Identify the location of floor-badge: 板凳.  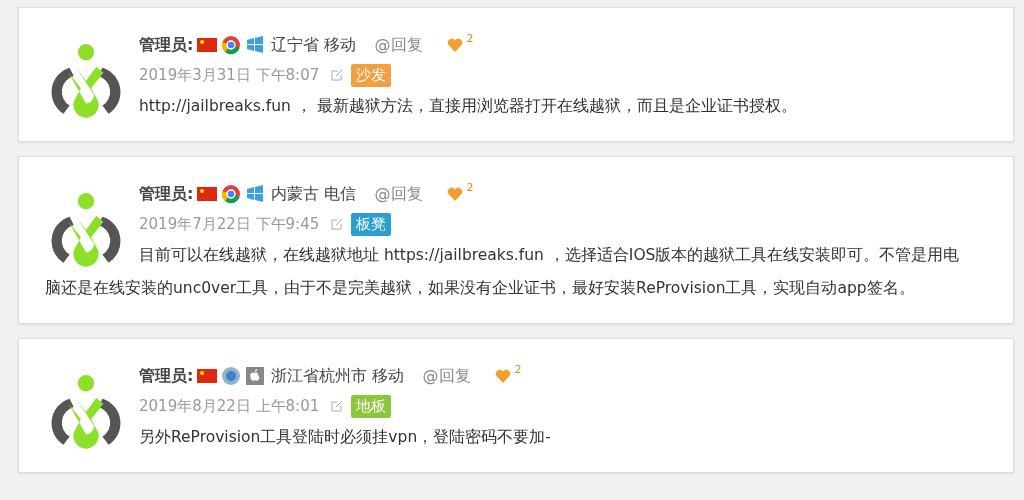
(371, 224).